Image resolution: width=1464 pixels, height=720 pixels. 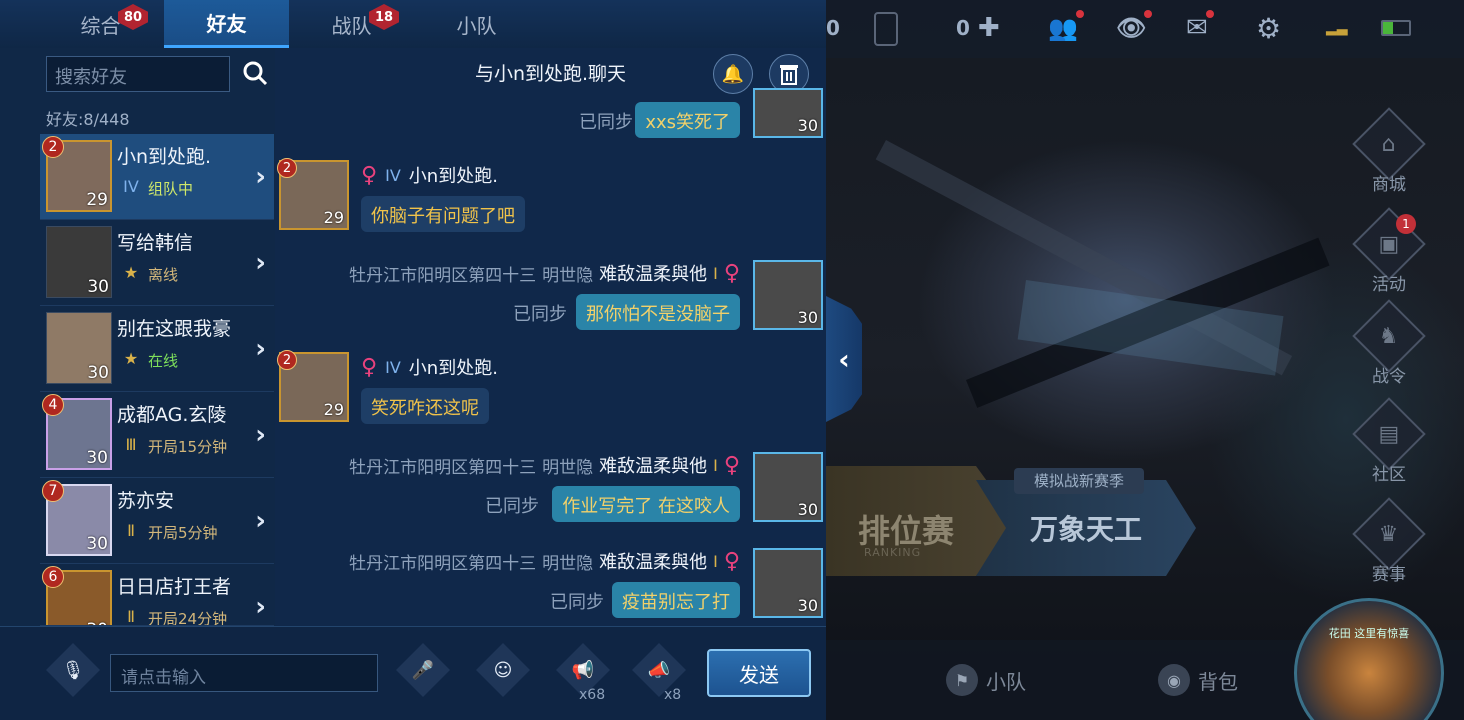 What do you see at coordinates (1396, 28) in the screenshot?
I see `battery-icon` at bounding box center [1396, 28].